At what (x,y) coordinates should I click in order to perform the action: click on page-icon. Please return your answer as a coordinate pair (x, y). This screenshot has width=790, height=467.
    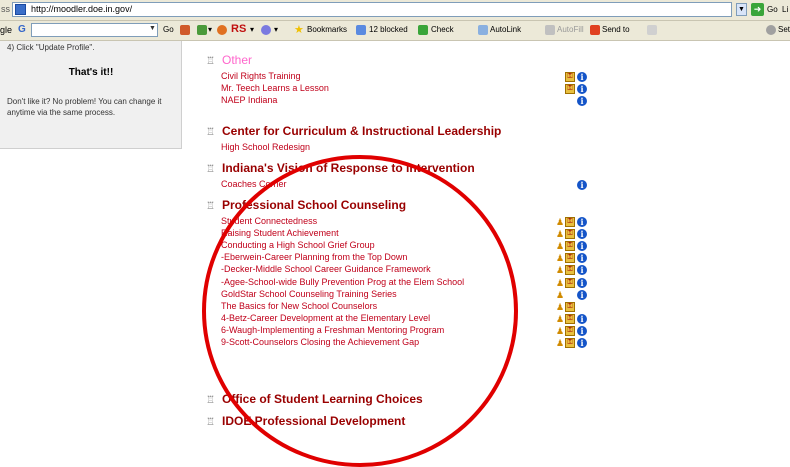
    Looking at the image, I should click on (20, 9).